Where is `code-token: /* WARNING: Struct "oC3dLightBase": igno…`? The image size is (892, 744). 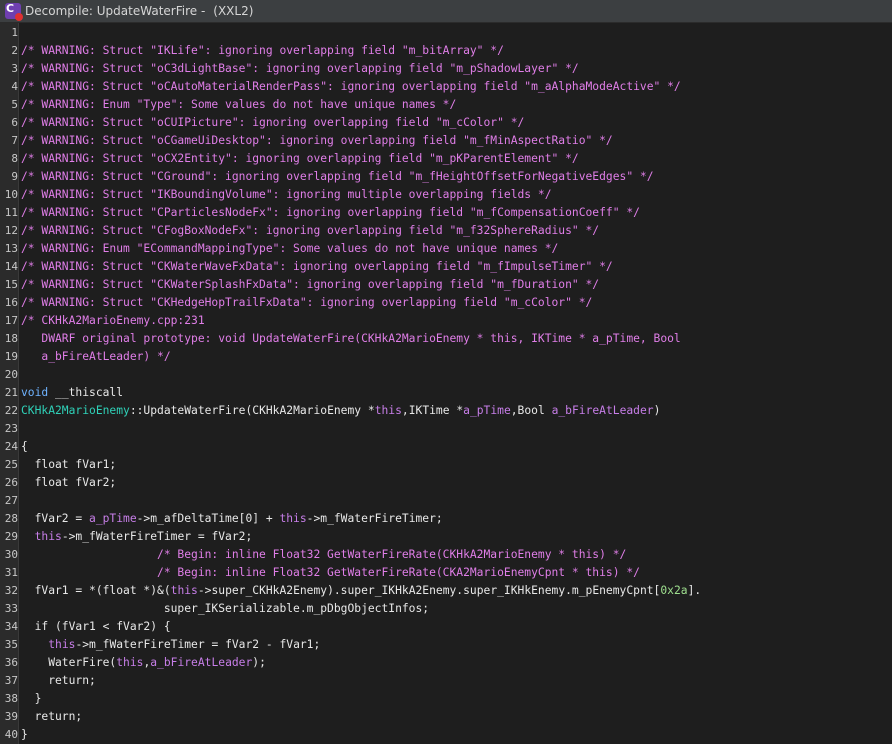
code-token: /* WARNING: Struct "oC3dLightBase": igno… is located at coordinates (300, 68).